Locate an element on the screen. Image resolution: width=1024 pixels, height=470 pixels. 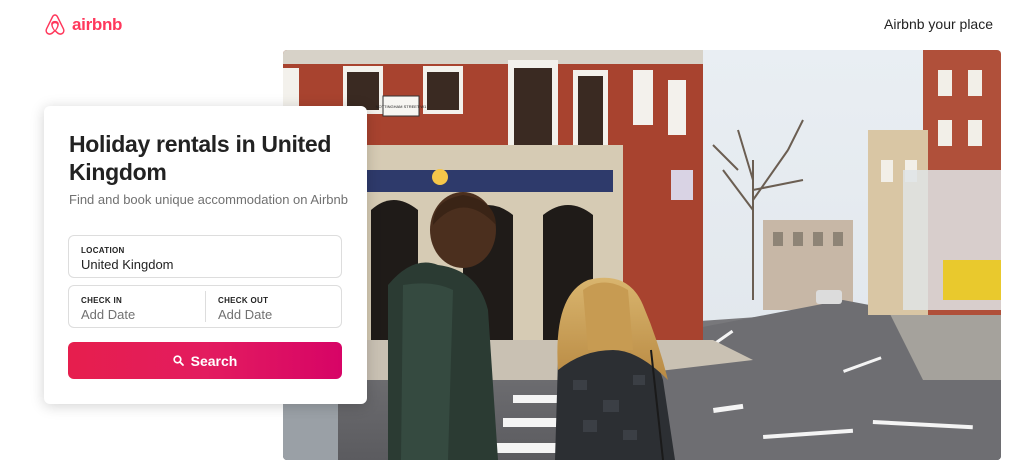
check-out-placeholder: Add Date is located at coordinates (245, 314).